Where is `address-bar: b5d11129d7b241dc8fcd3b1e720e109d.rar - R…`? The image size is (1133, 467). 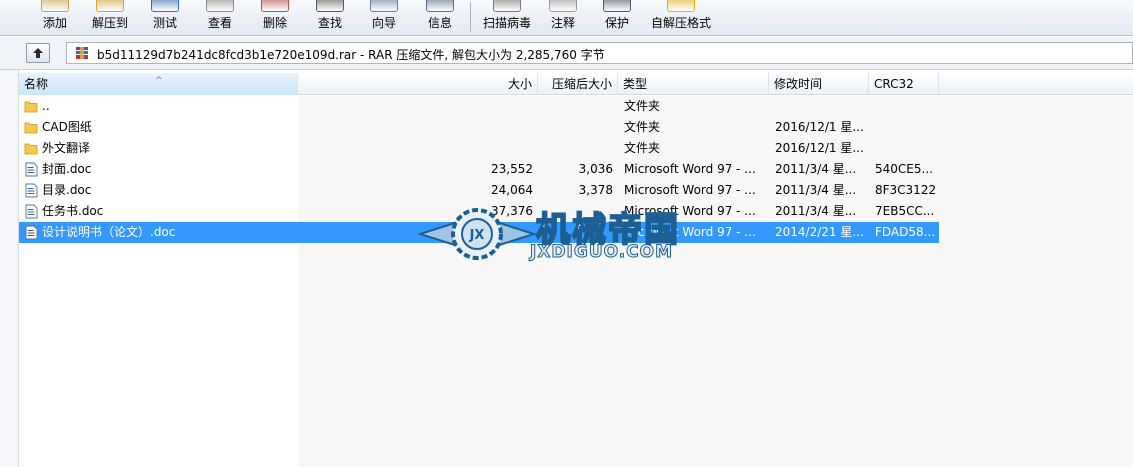 address-bar: b5d11129d7b241dc8fcd3b1e720e109d.rar - R… is located at coordinates (566, 53).